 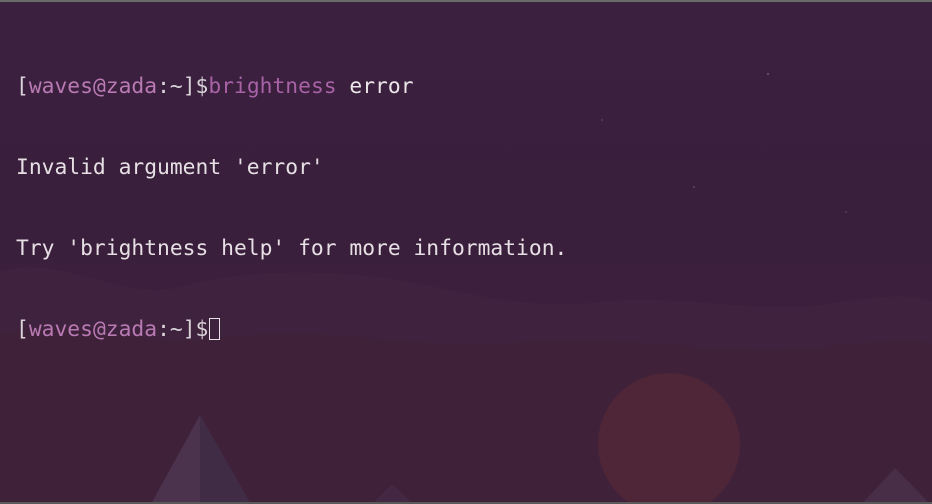 I want to click on command-line: [waves@zada:~]$brightness error, so click(x=291, y=86).